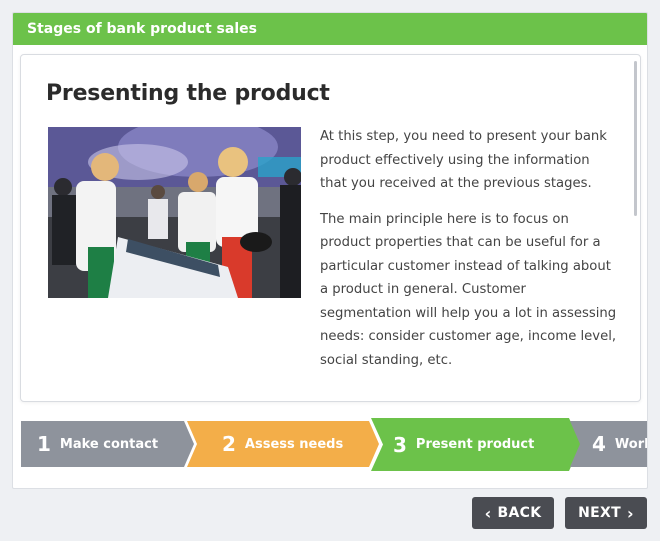  Describe the element at coordinates (635, 138) in the screenshot. I see `scrollbar-thumb` at that location.